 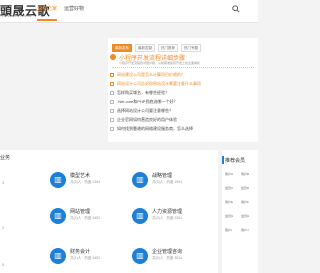 What do you see at coordinates (16, 16) in the screenshot?
I see `site-logo-subtitle: TOUSHENGYUNGE` at bounding box center [16, 16].